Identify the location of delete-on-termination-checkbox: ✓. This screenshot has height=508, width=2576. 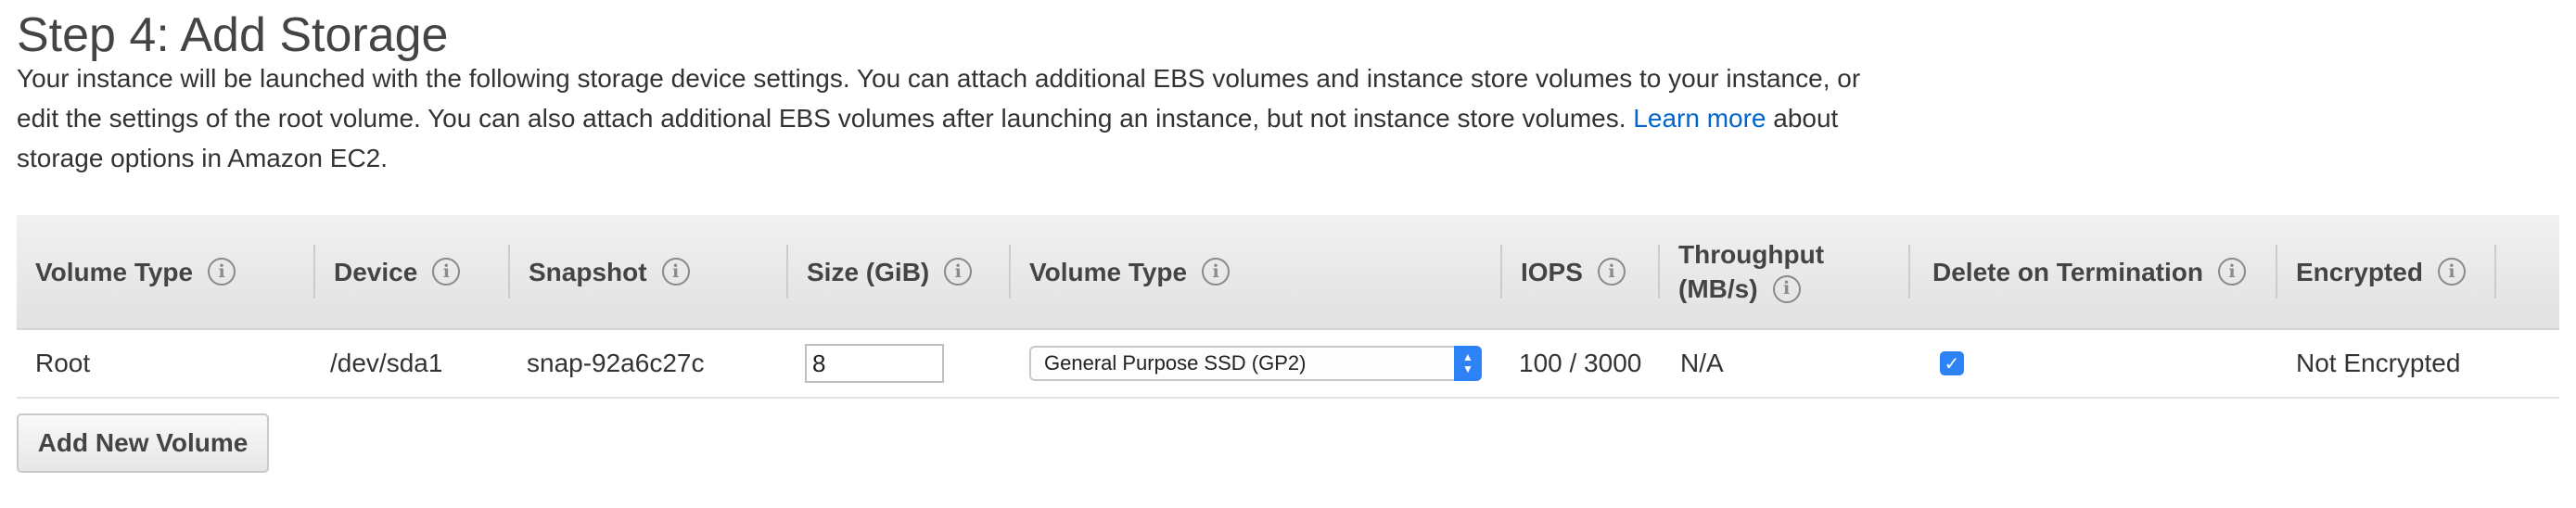
(1952, 363).